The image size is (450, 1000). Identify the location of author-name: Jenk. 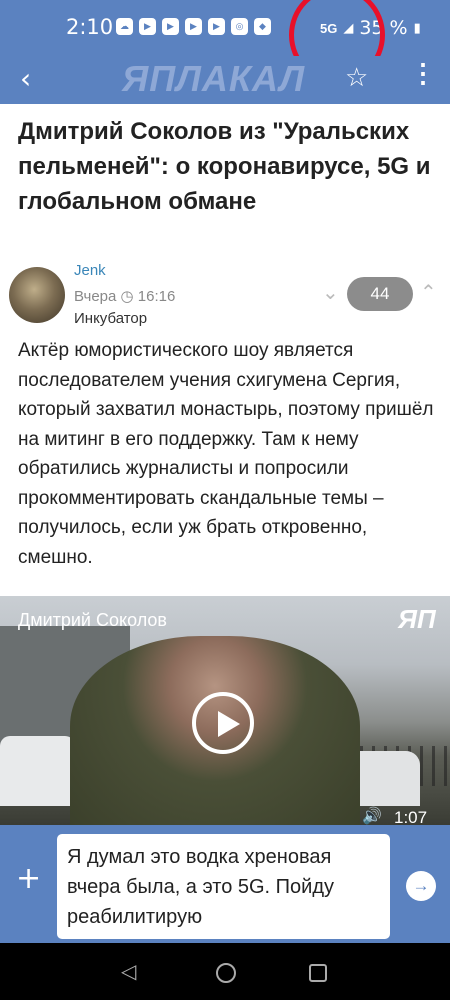
(90, 270).